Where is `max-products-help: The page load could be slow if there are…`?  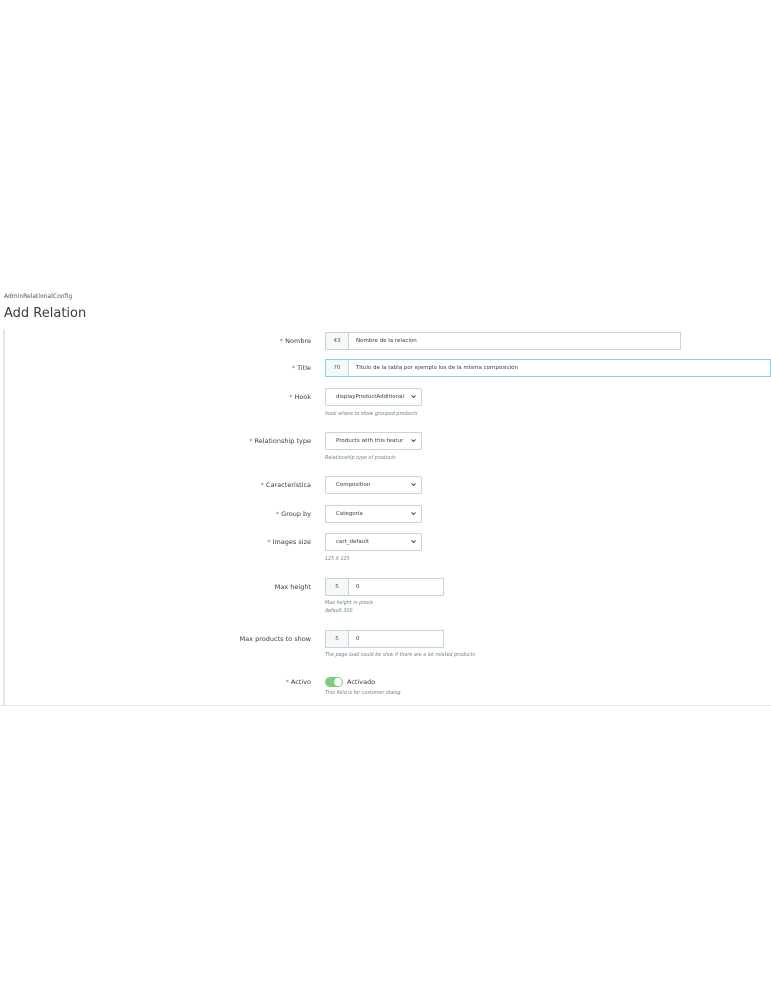
max-products-help: The page load could be slow if there are… is located at coordinates (400, 655).